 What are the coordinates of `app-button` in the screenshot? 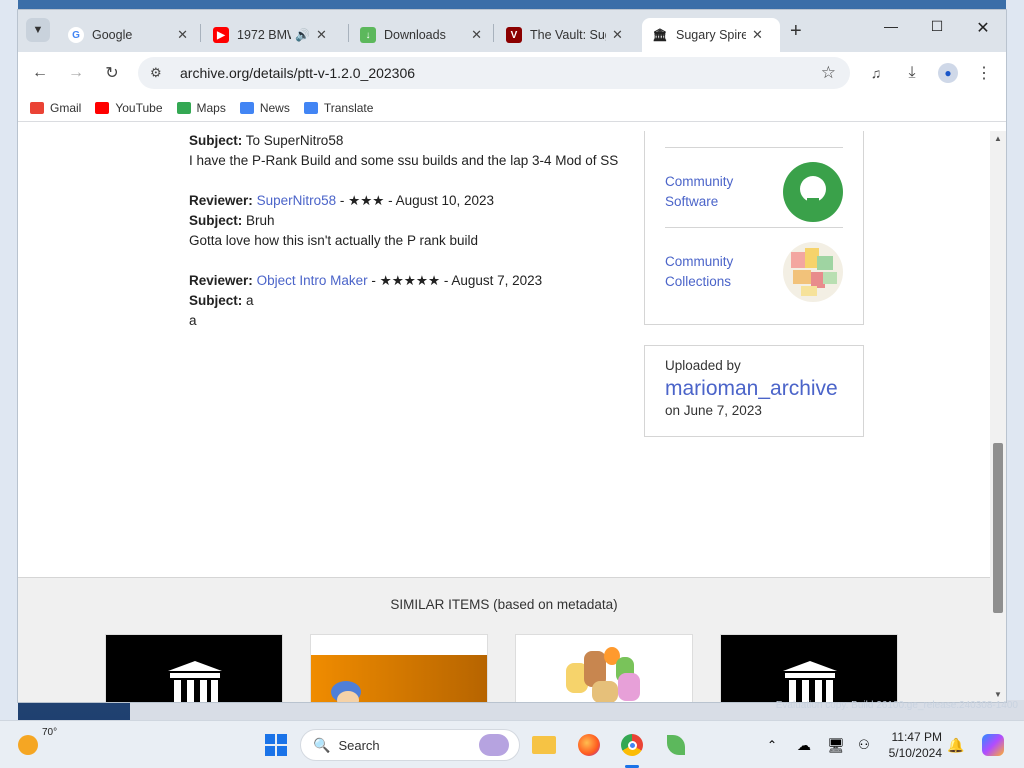 It's located at (676, 745).